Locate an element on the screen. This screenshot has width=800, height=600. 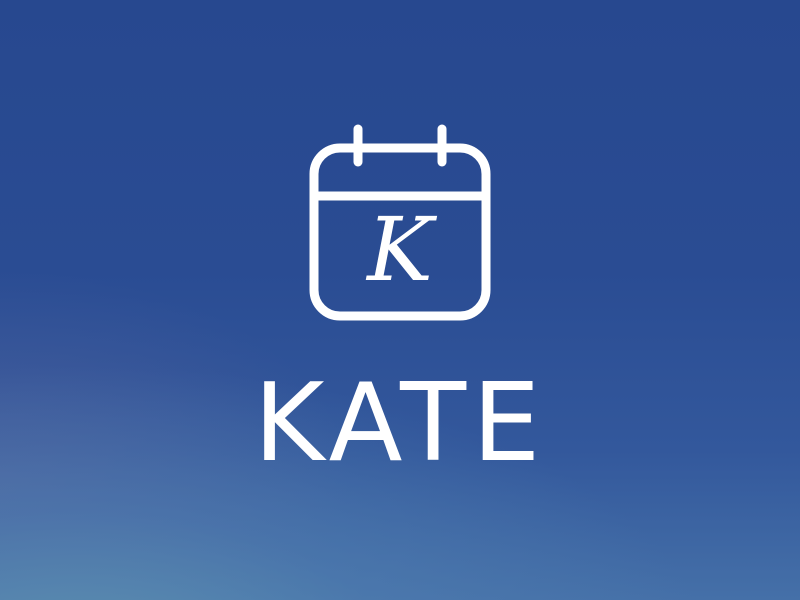
calendar-icon: K is located at coordinates (400, 222).